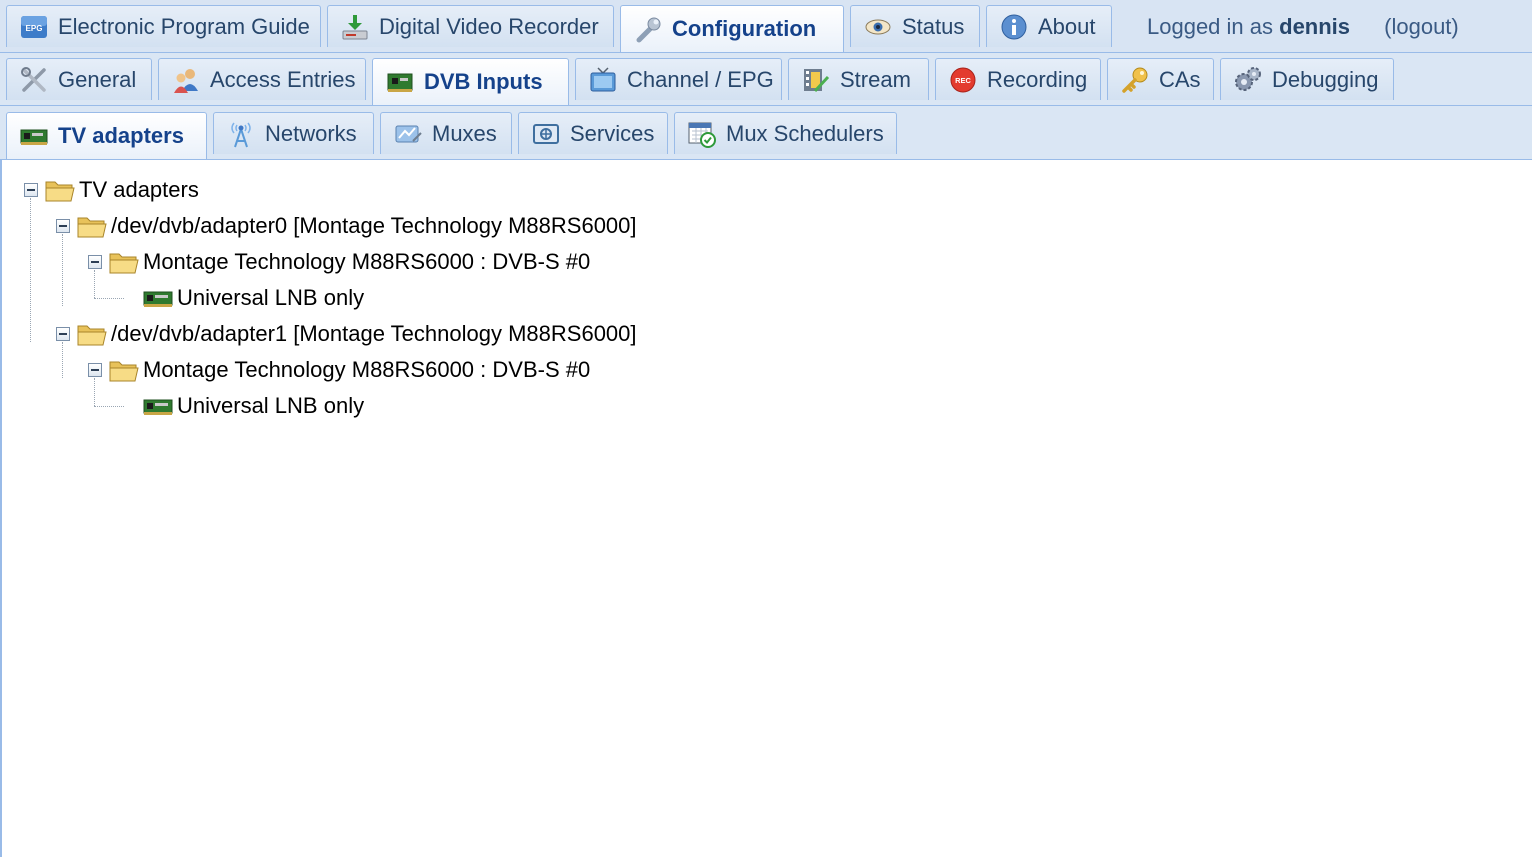 Image resolution: width=1532 pixels, height=857 pixels. Describe the element at coordinates (805, 133) in the screenshot. I see `tab-label: Mux Schedulers` at that location.